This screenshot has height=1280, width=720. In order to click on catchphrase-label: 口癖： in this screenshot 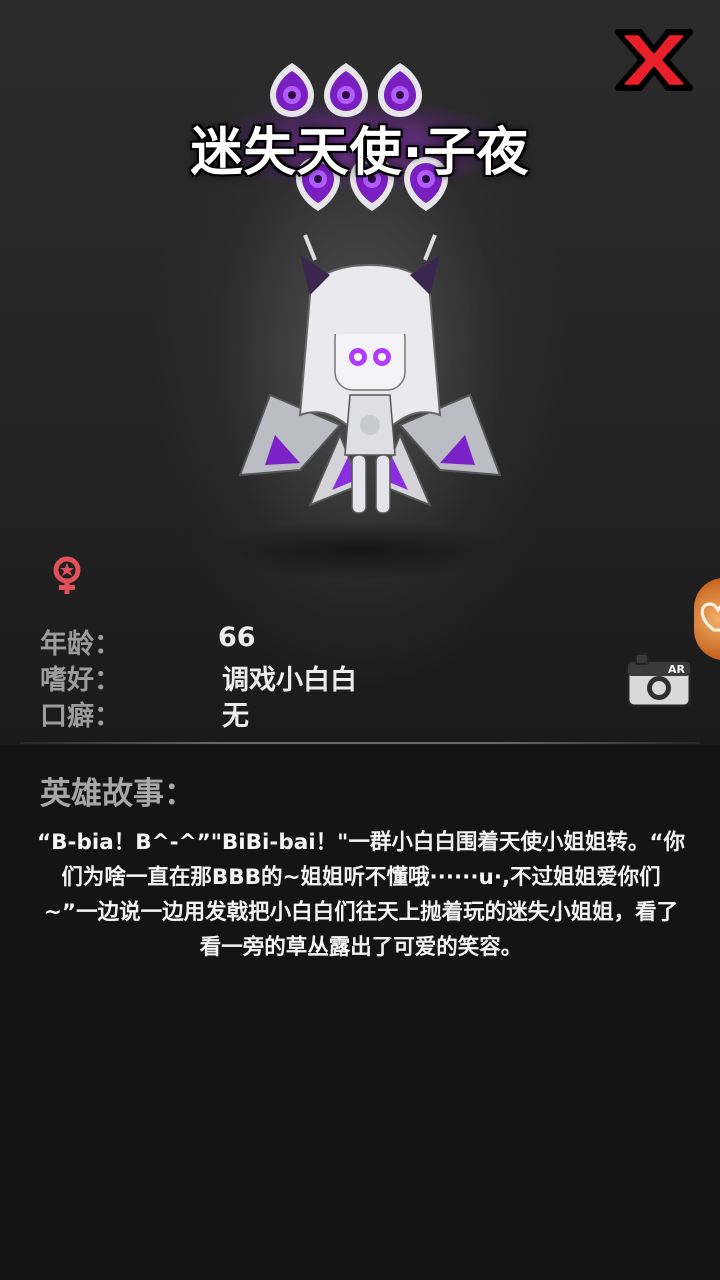, I will do `click(80, 716)`.